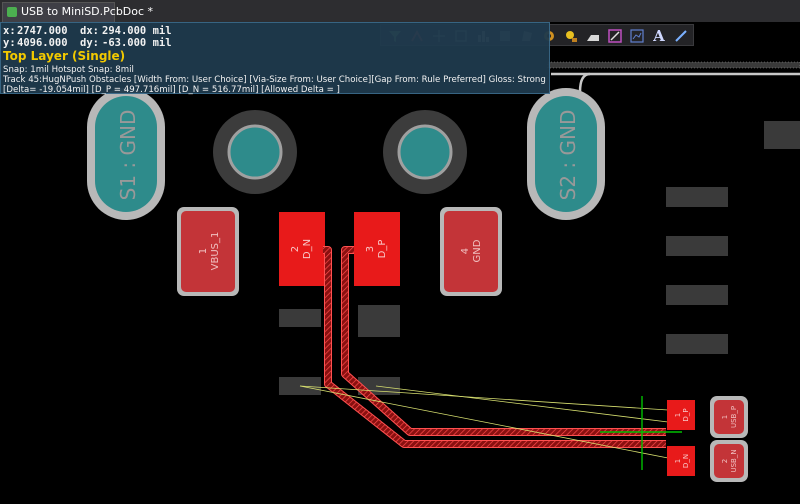  Describe the element at coordinates (307, 249) in the screenshot. I see `pad-2-net: D_N` at that location.